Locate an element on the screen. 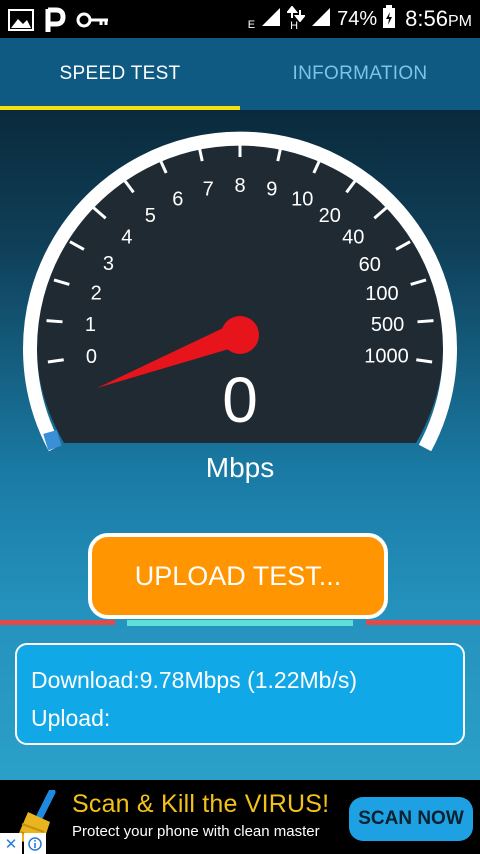  status-bar-notifications is located at coordinates (59, 22).